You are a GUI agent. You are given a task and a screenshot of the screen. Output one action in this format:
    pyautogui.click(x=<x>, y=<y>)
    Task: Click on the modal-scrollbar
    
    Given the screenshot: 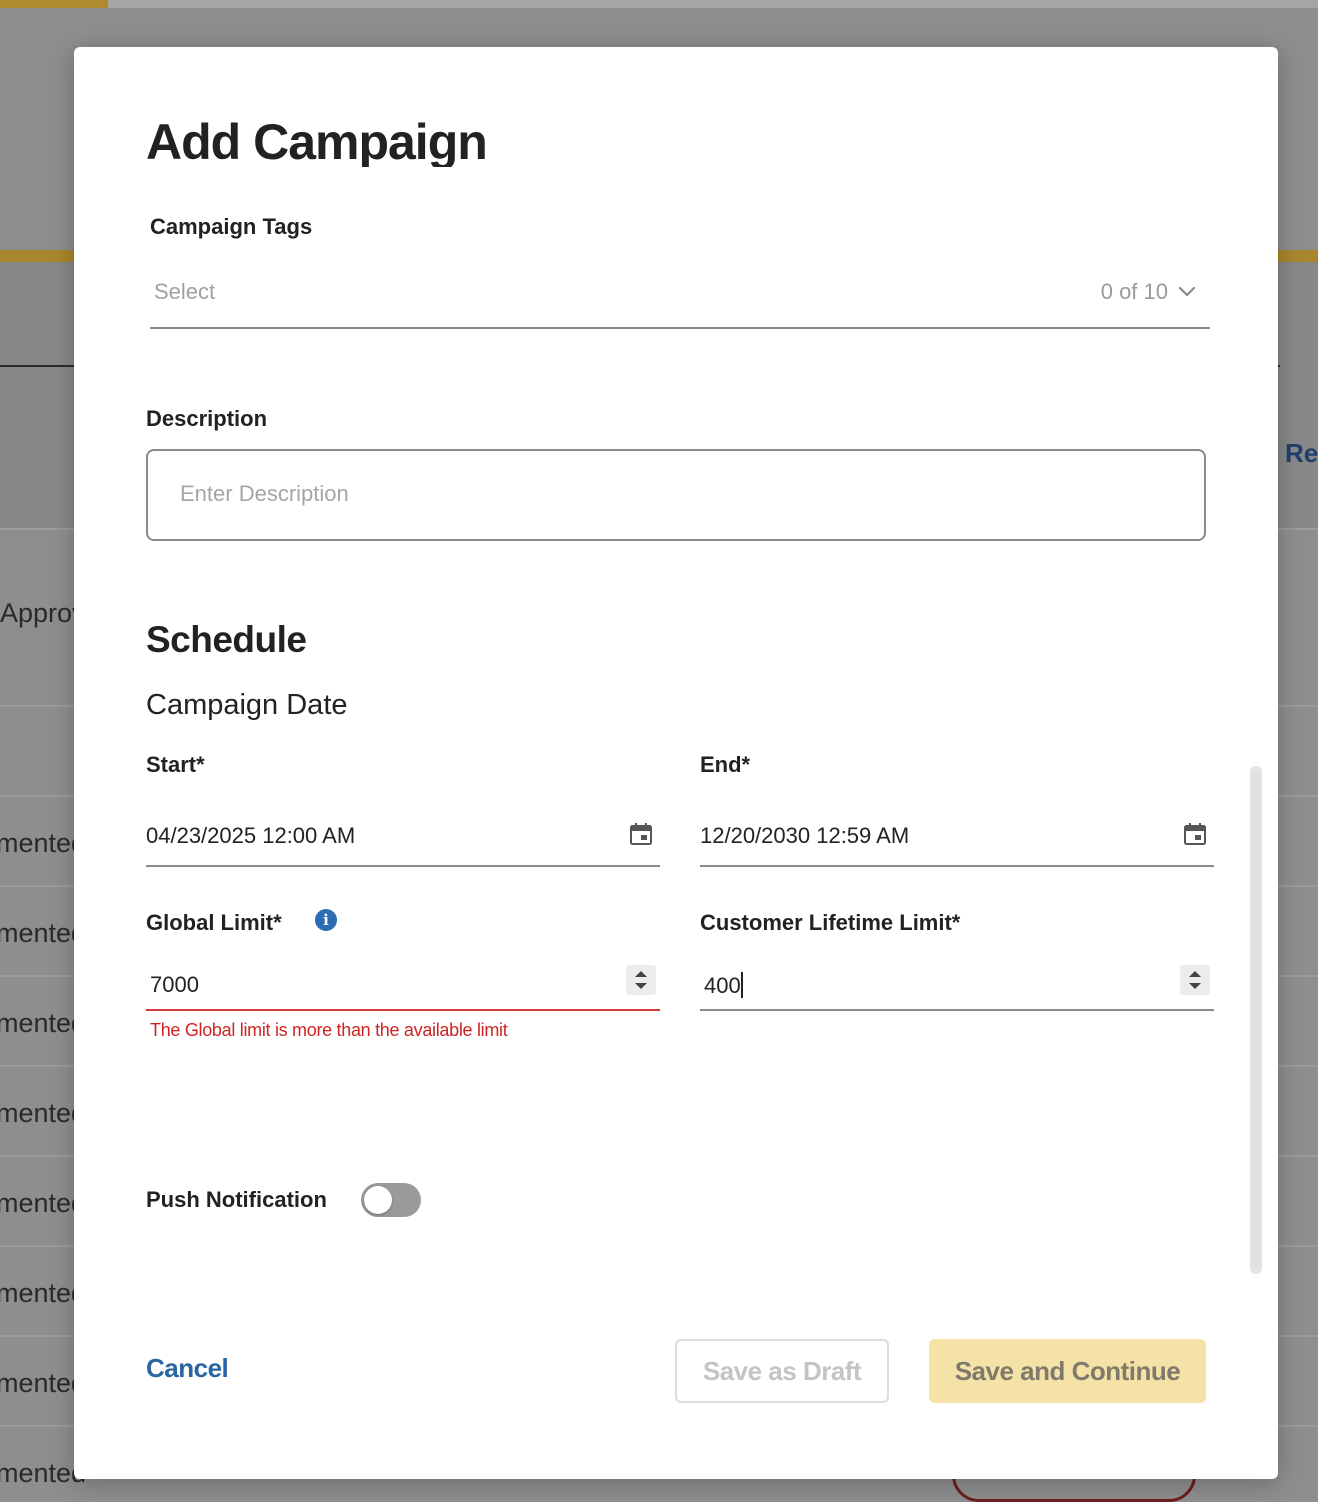 What is the action you would take?
    pyautogui.click(x=1256, y=1020)
    